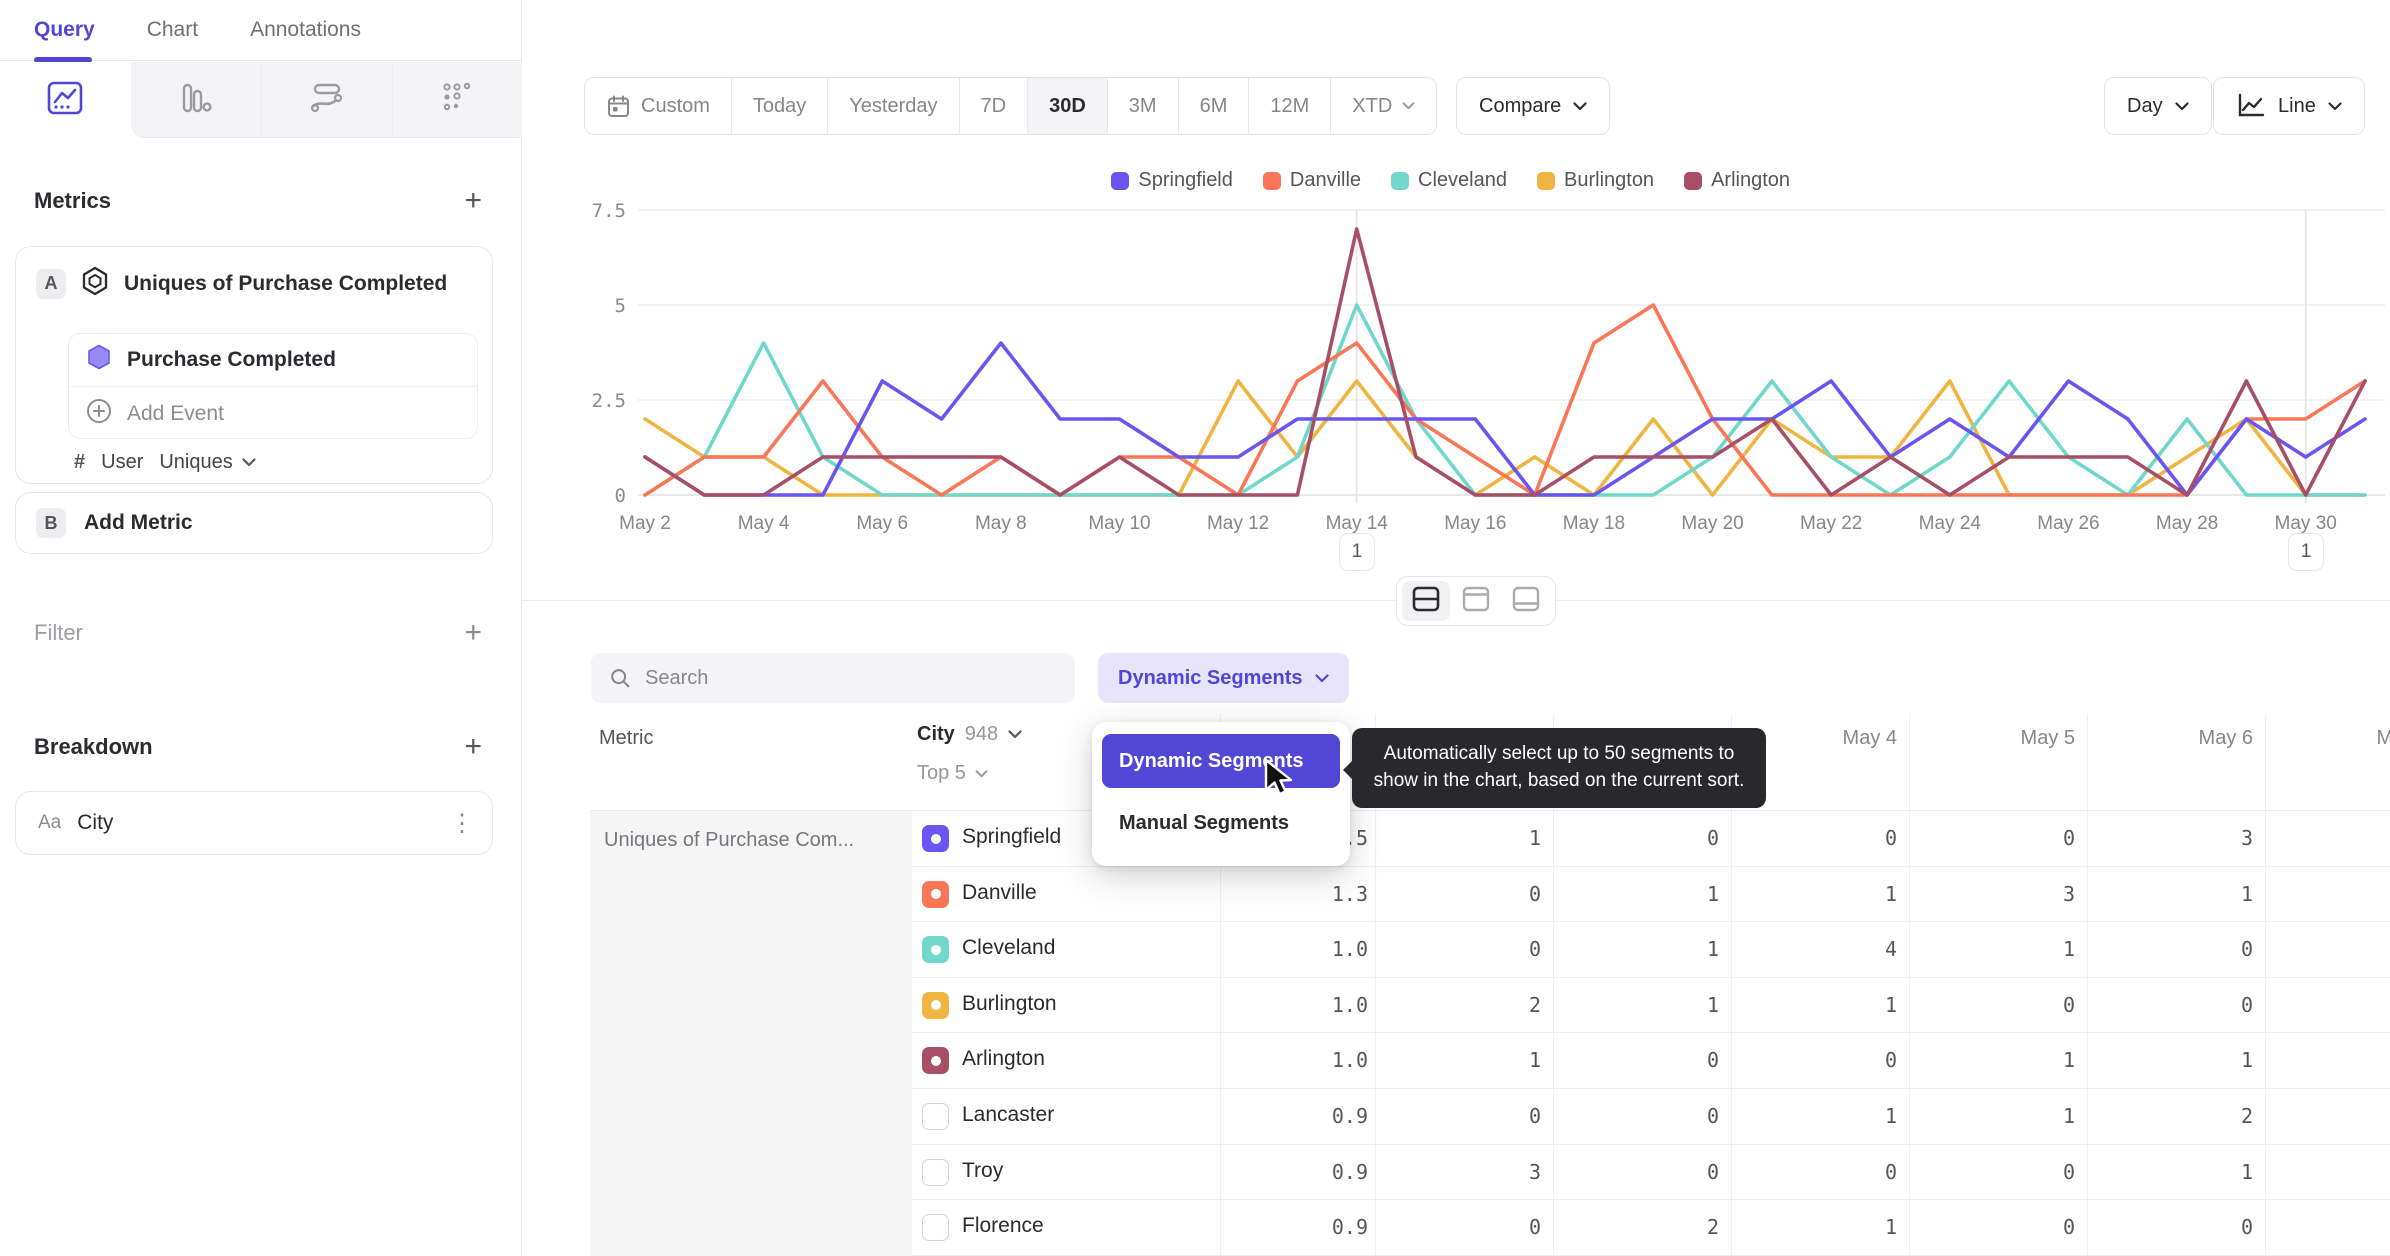 The width and height of the screenshot is (2390, 1256). I want to click on range-label: 7D, so click(993, 105).